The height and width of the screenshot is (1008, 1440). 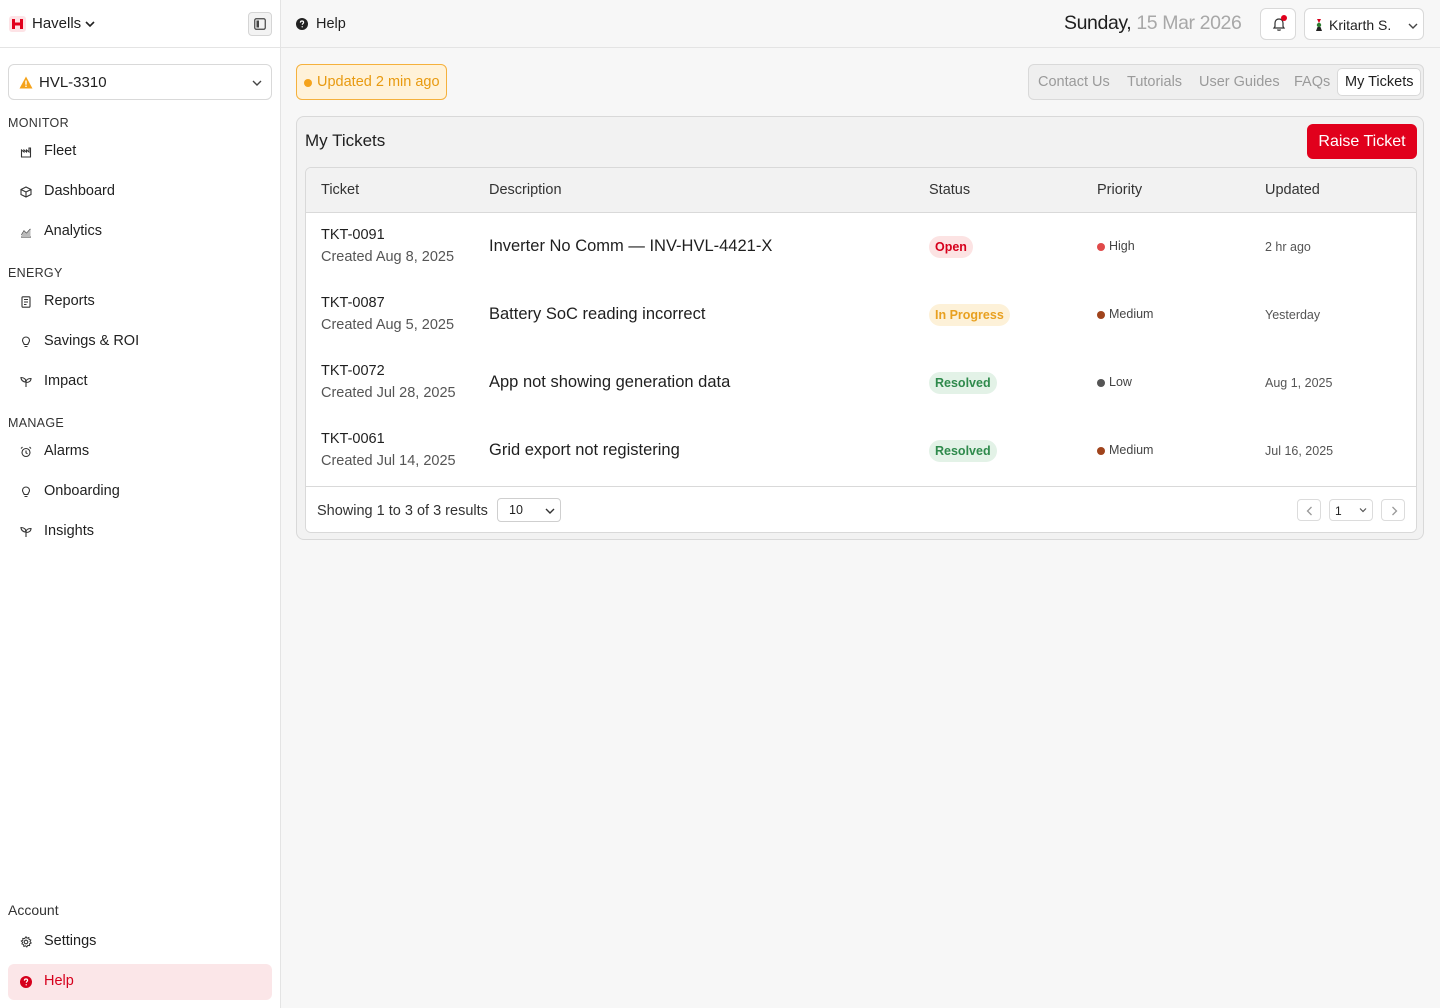 I want to click on fleet-icon, so click(x=26, y=152).